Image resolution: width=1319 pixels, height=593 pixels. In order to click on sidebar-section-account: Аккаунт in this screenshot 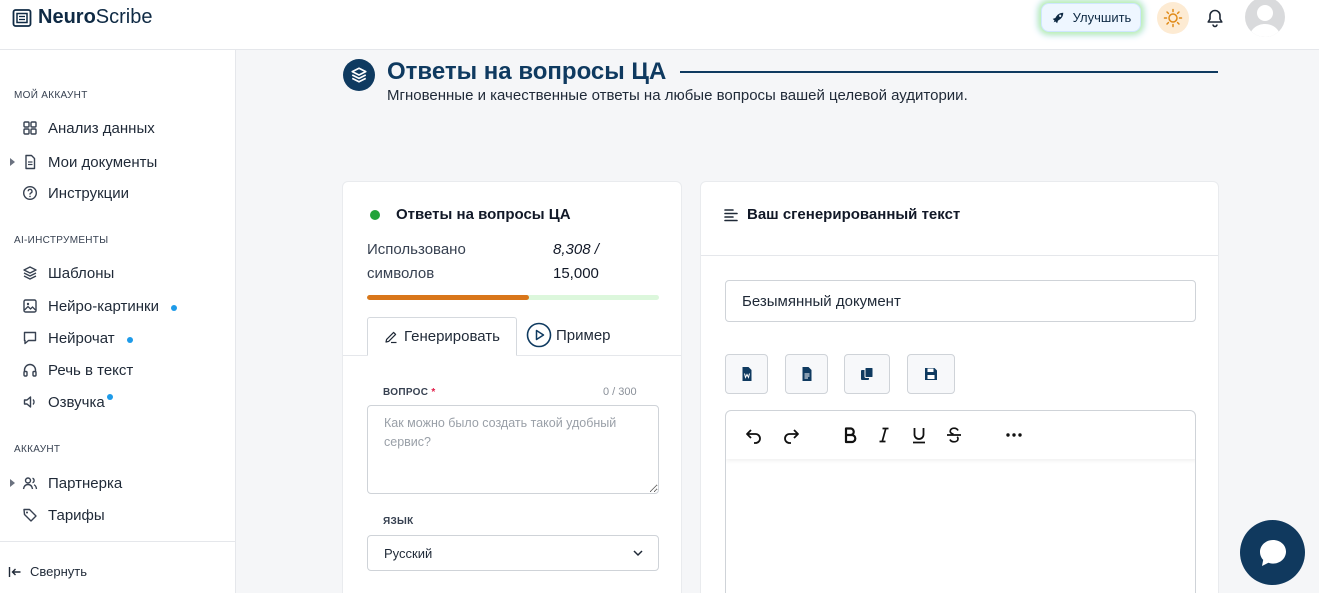, I will do `click(37, 449)`.